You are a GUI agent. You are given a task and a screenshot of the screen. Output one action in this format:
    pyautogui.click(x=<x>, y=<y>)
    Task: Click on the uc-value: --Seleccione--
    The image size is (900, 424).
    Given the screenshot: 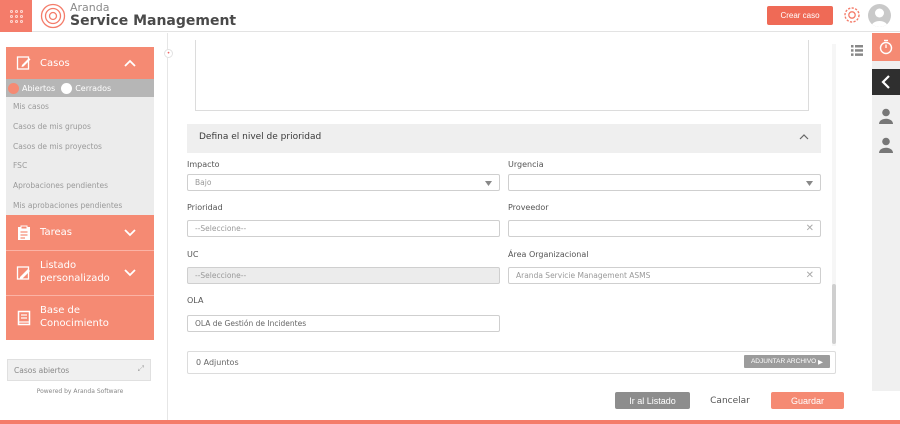 What is the action you would take?
    pyautogui.click(x=221, y=275)
    